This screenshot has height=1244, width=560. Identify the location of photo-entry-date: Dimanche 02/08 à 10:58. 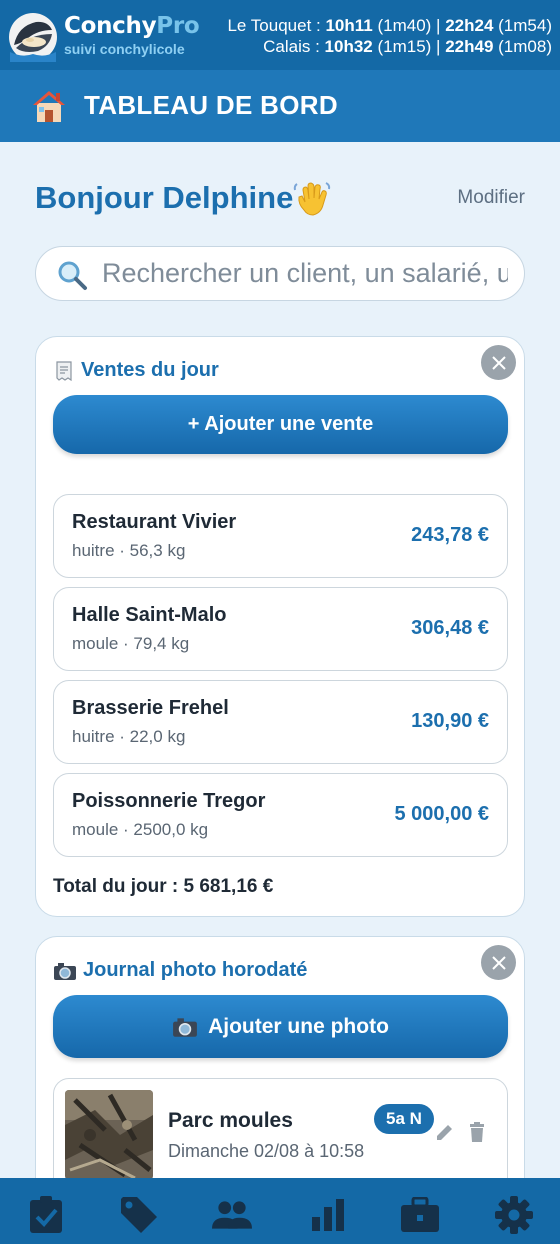
(266, 1151).